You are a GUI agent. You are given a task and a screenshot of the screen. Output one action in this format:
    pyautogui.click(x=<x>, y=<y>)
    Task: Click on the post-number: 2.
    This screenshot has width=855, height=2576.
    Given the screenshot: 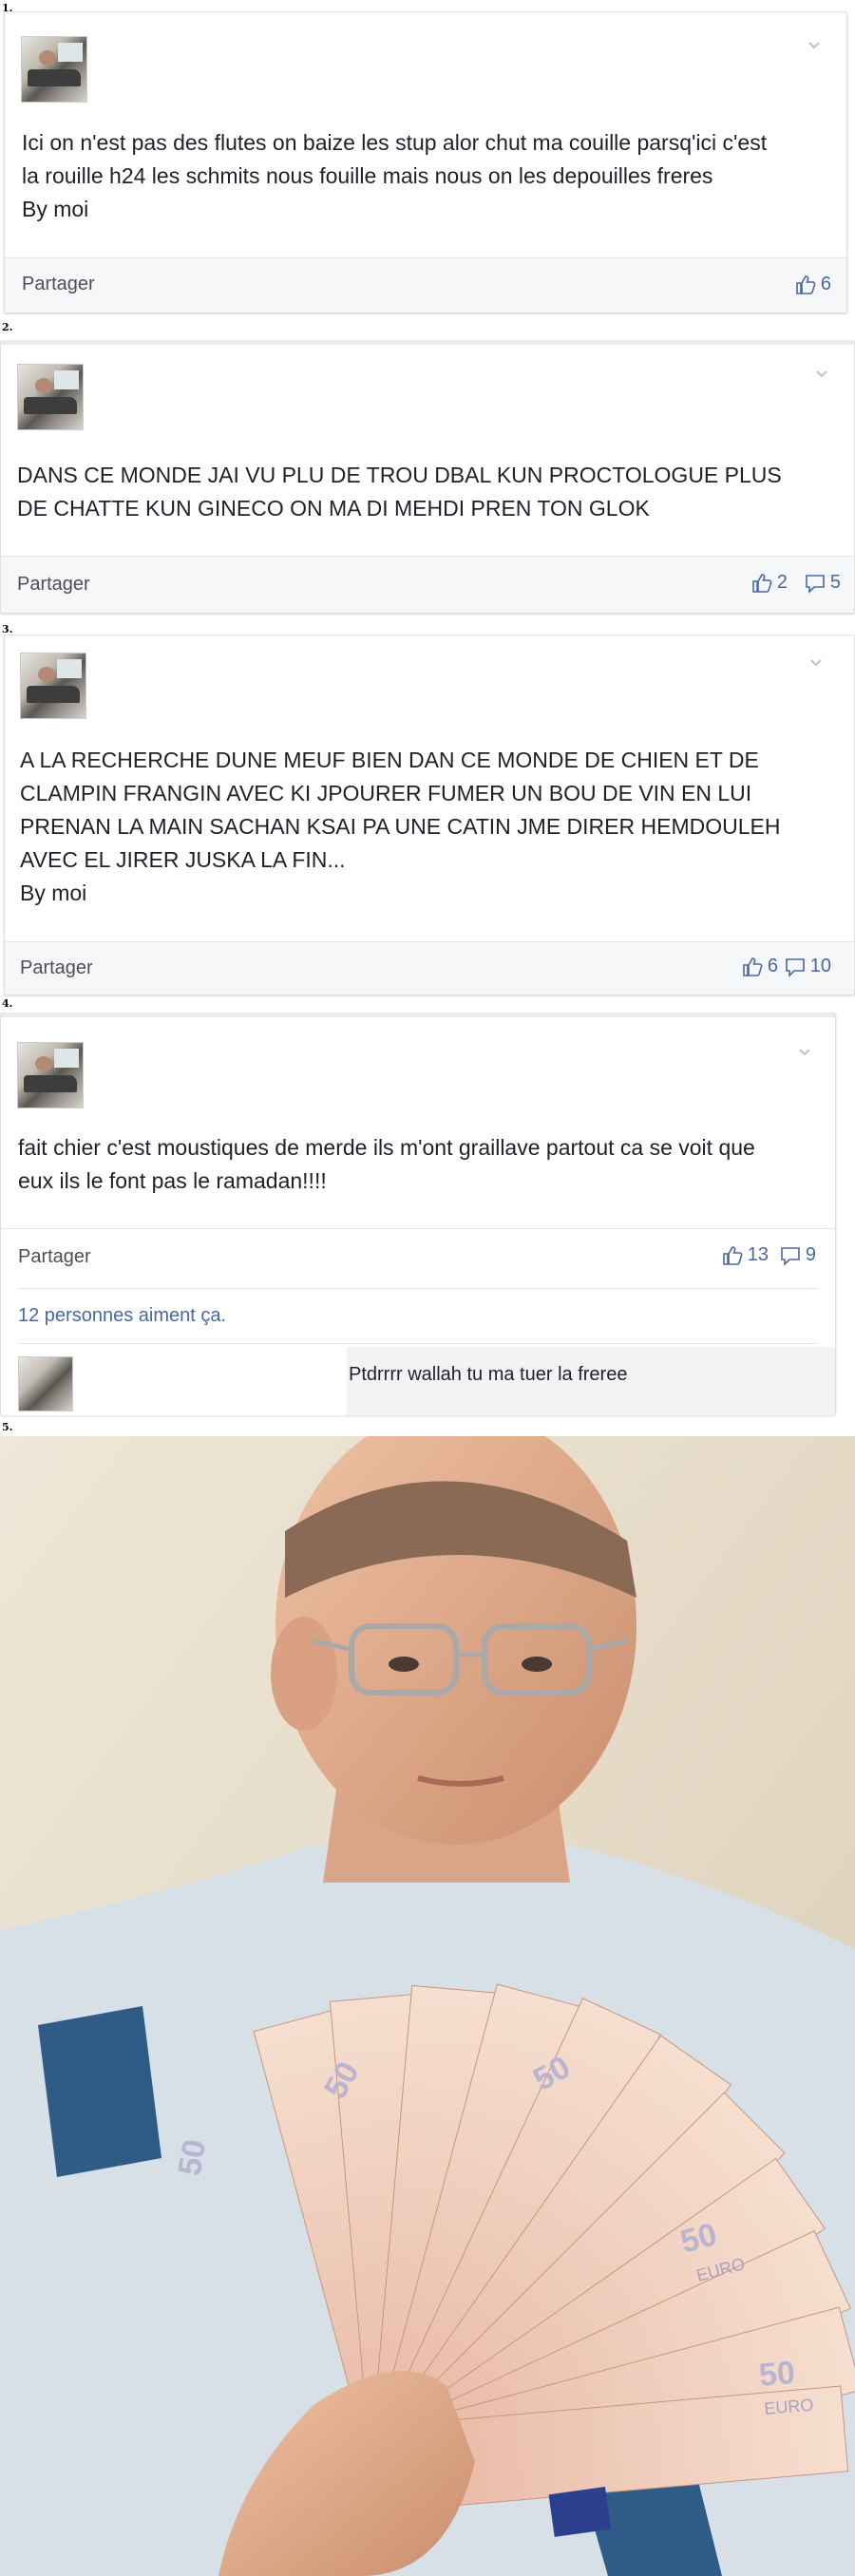 What is the action you would take?
    pyautogui.click(x=7, y=327)
    